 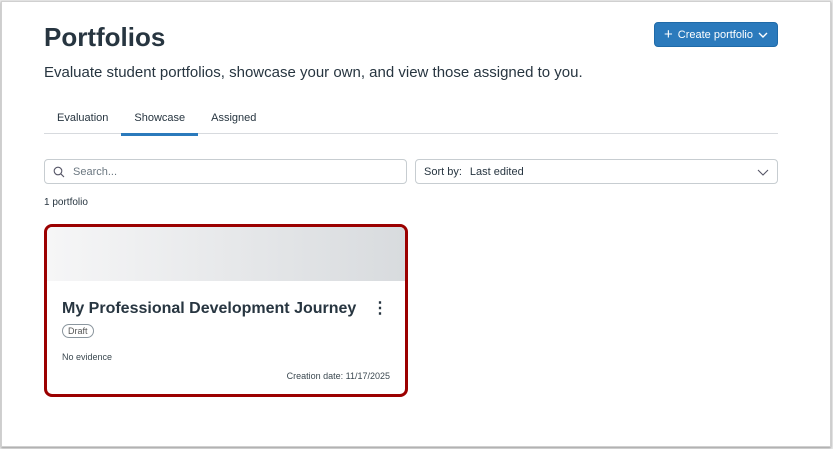 What do you see at coordinates (78, 331) in the screenshot?
I see `status-badge: Draft` at bounding box center [78, 331].